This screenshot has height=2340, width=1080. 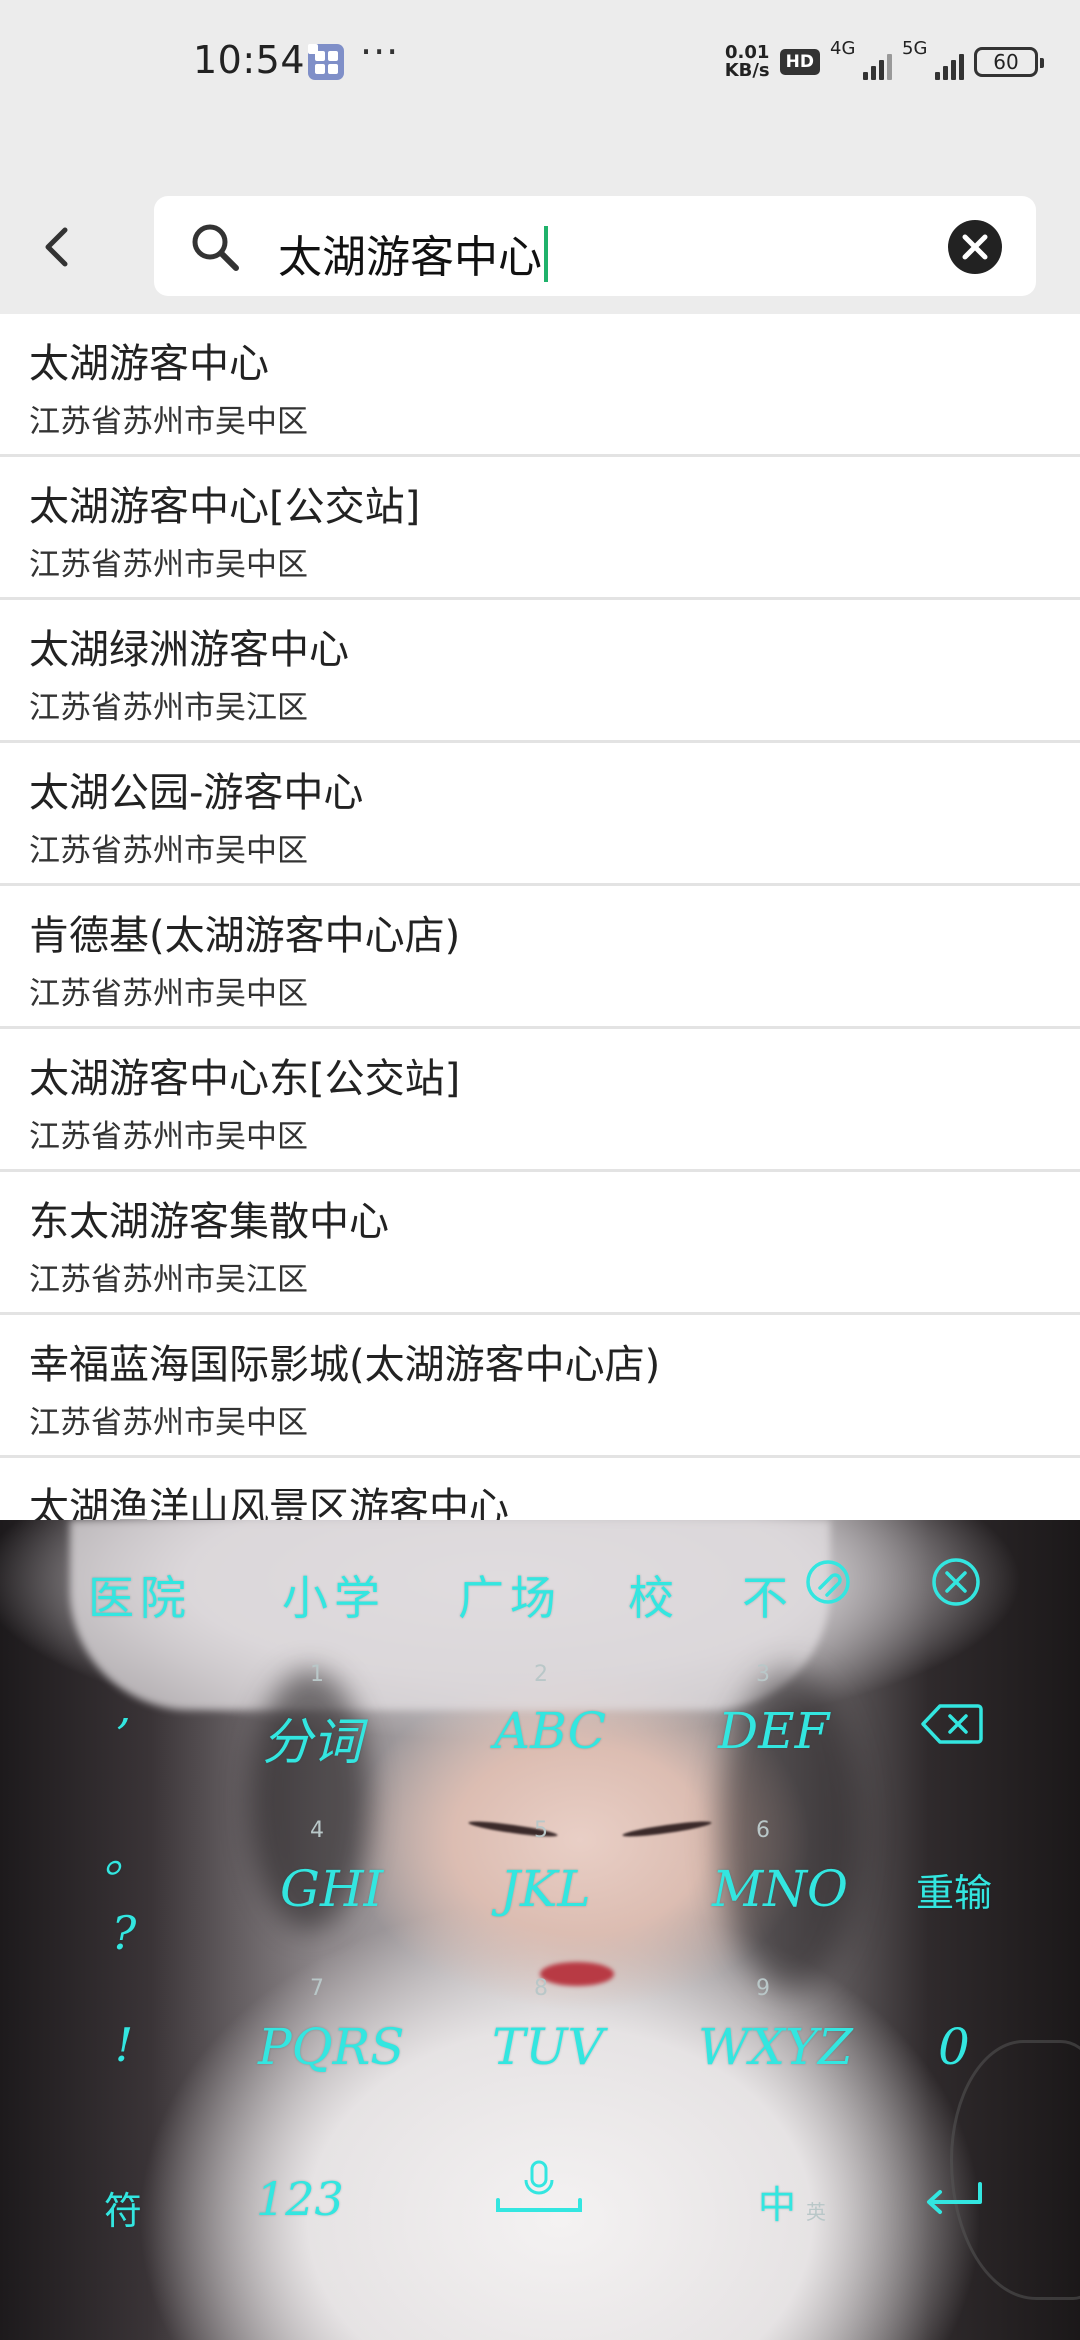 I want to click on key-number: 6, so click(x=763, y=1830).